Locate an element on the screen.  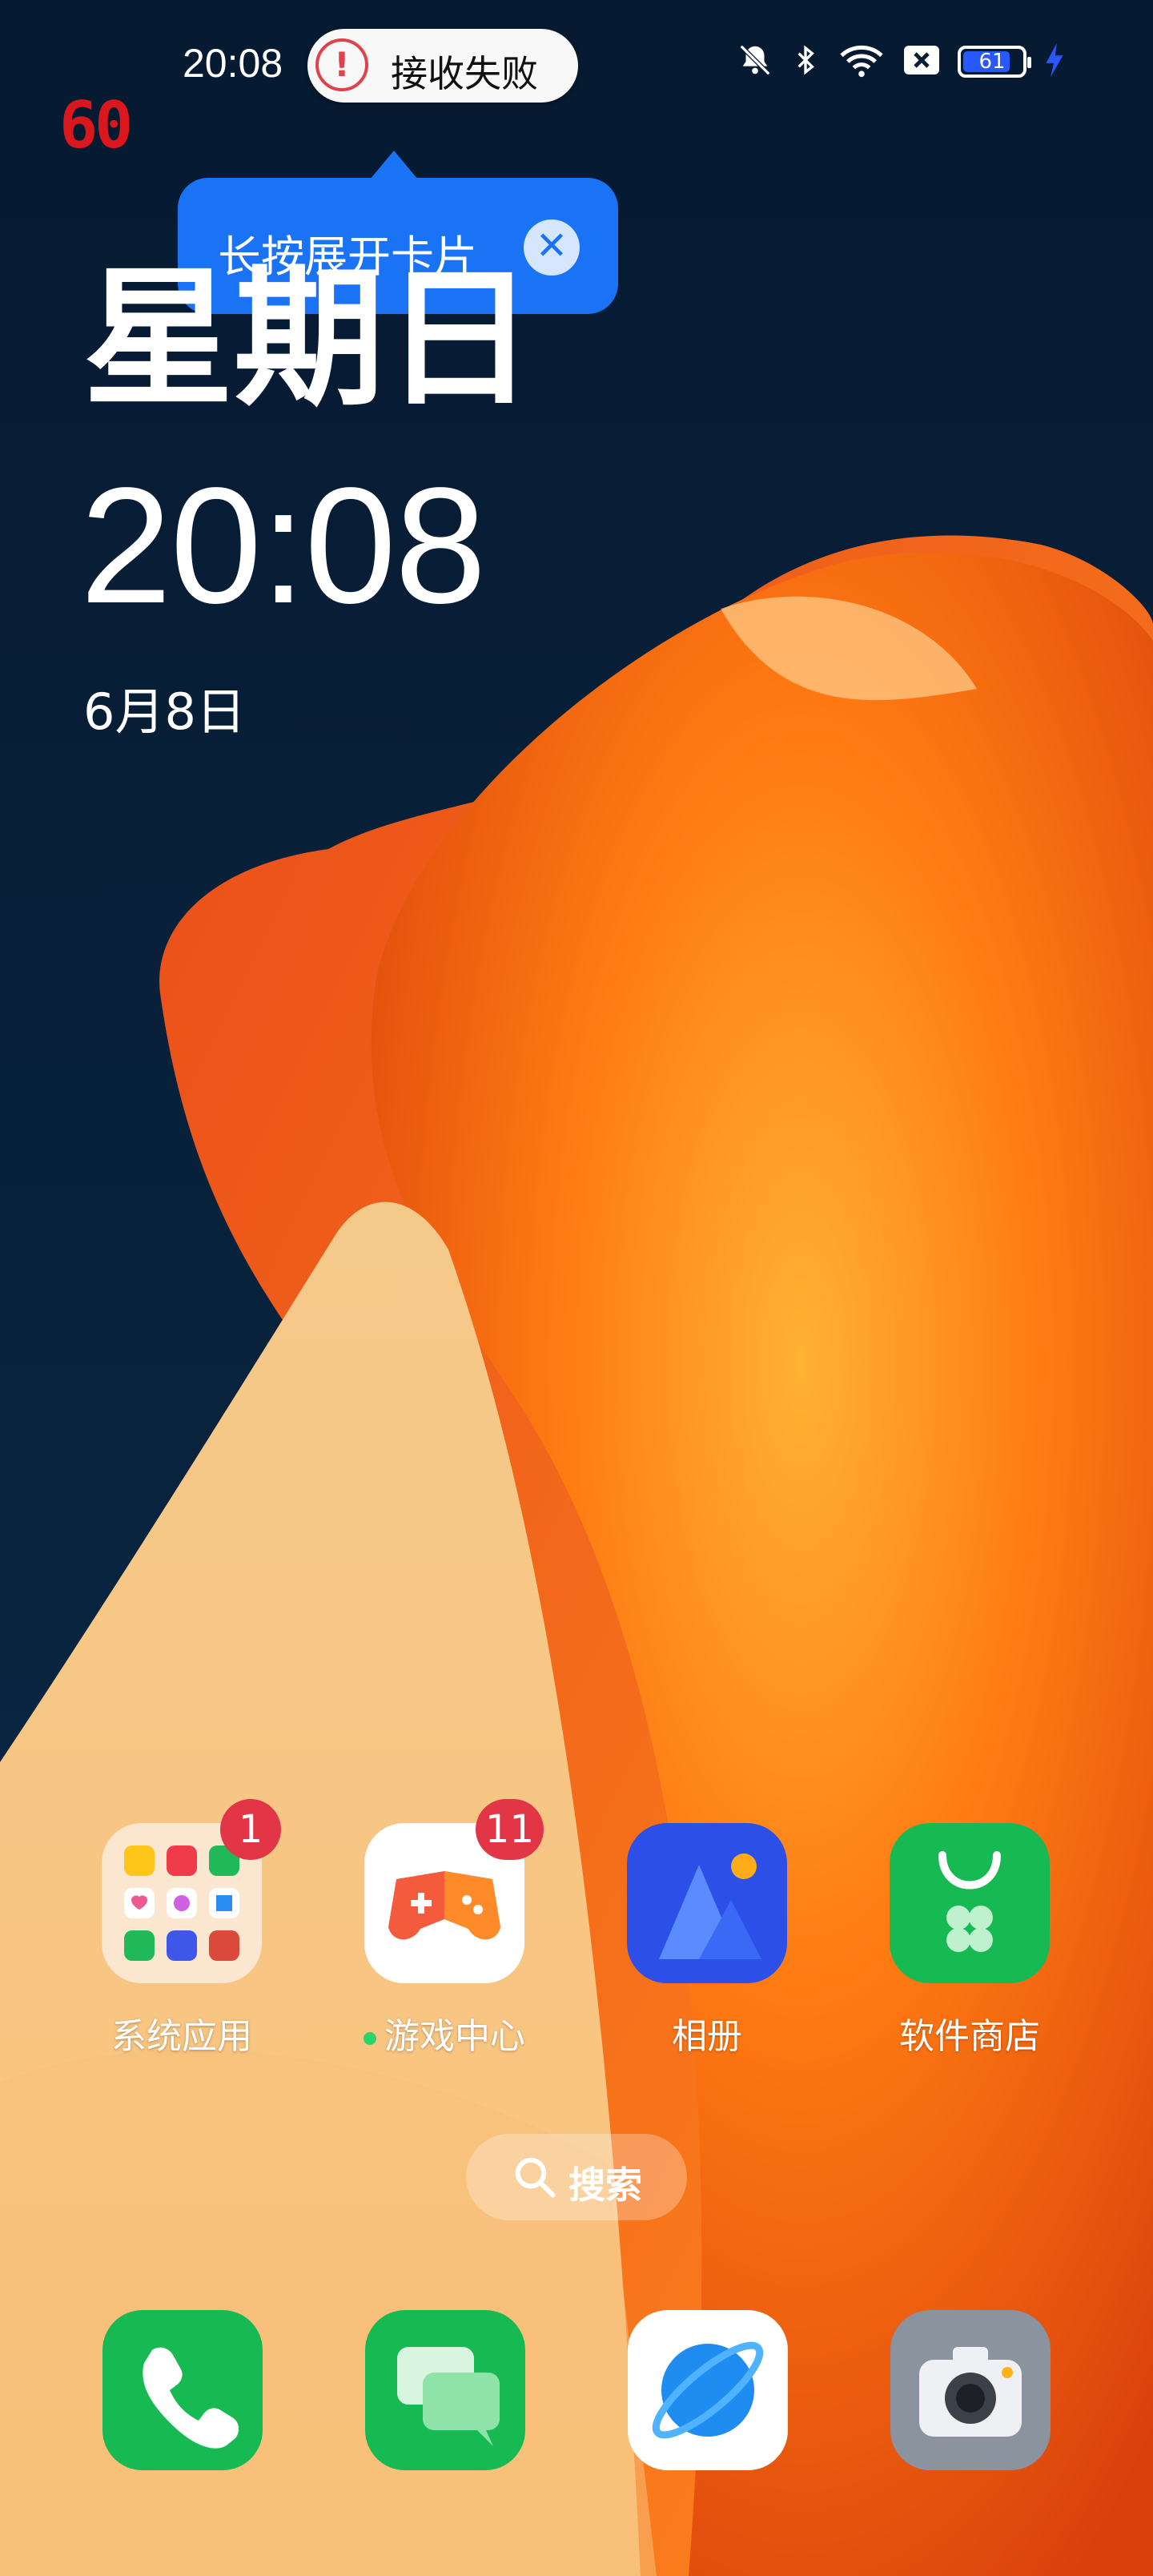
mute-bell-icon is located at coordinates (755, 62).